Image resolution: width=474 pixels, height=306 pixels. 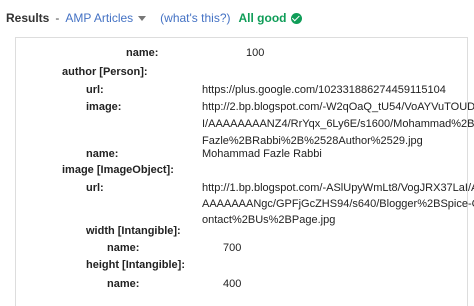 I want to click on property-key: image [ImageObject]:, so click(x=118, y=170).